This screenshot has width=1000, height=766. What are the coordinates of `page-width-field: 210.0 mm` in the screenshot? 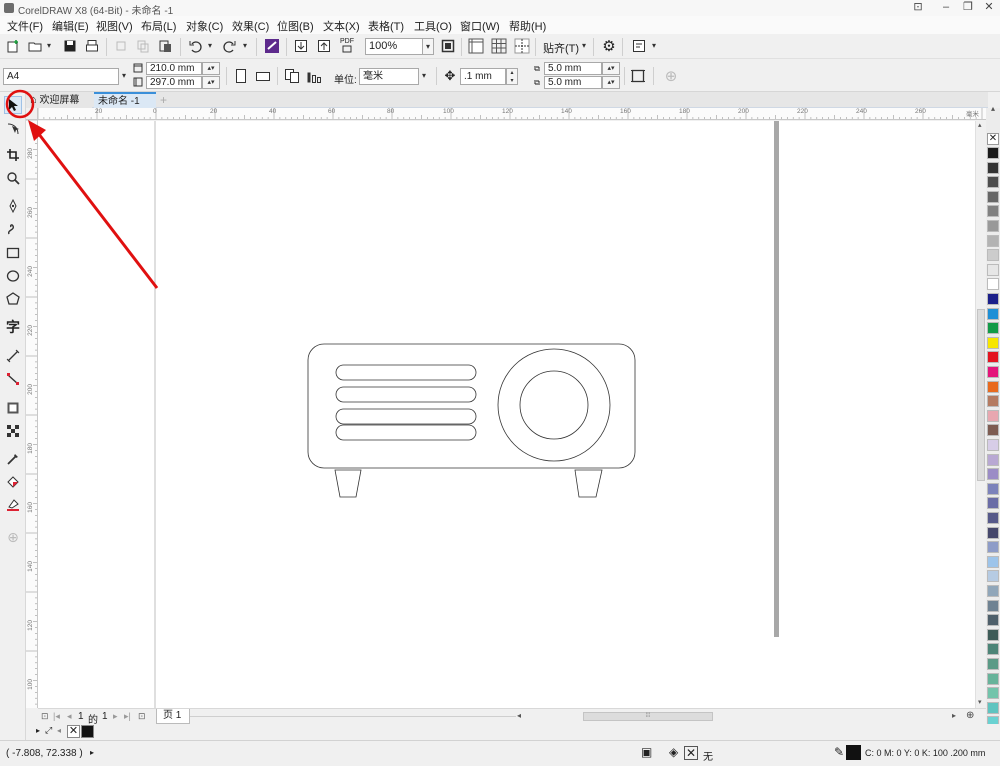 It's located at (174, 68).